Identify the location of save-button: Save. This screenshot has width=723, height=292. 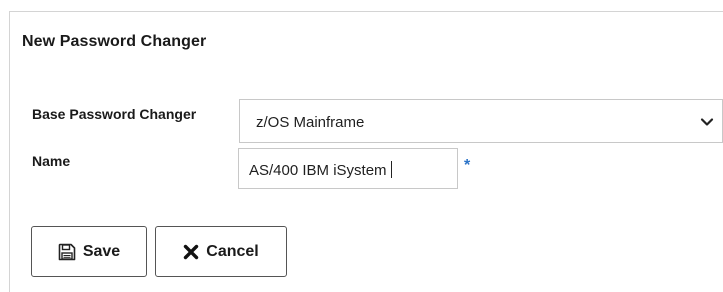
(89, 251).